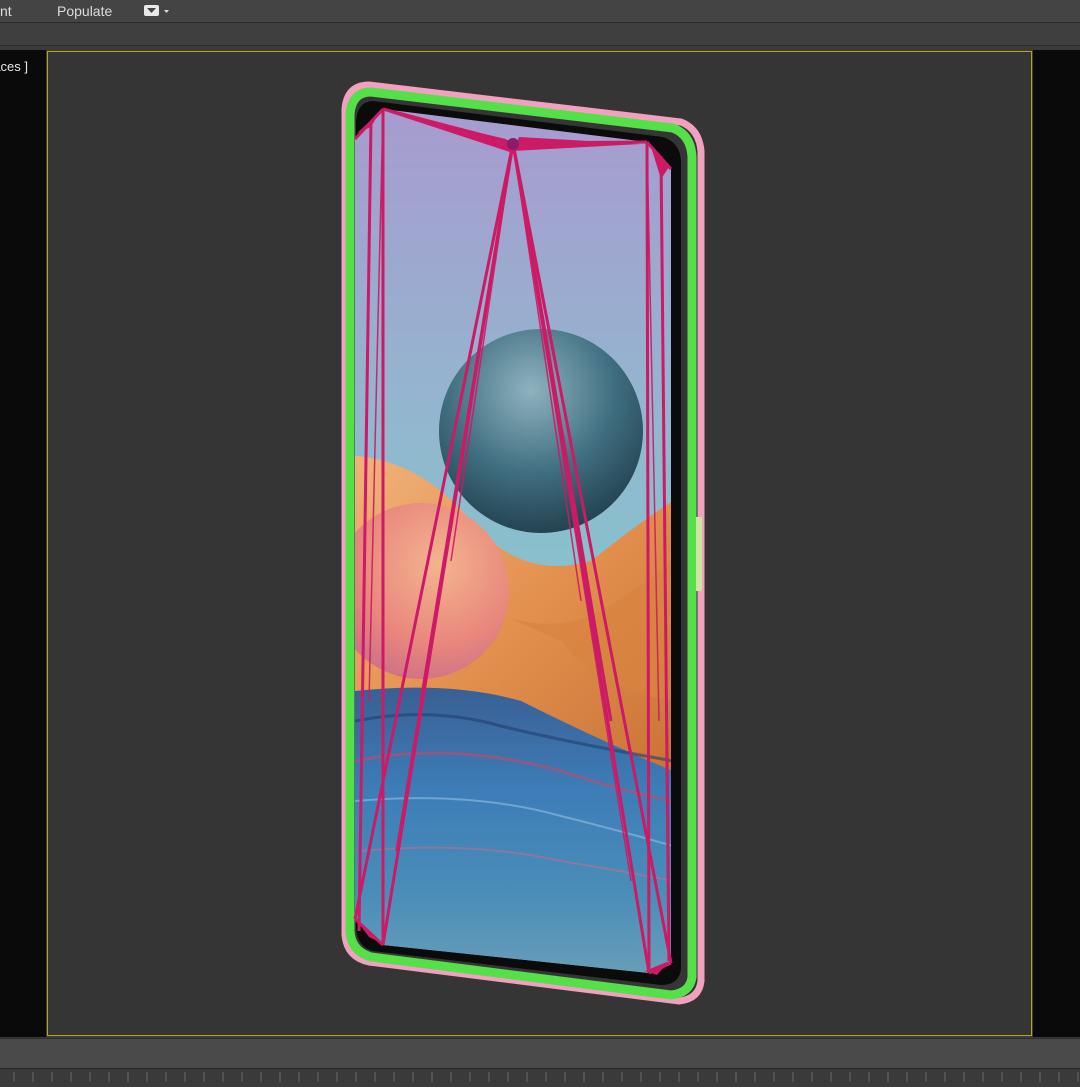 This screenshot has width=1080, height=1087. I want to click on menu-item-truncated: nt, so click(6, 11).